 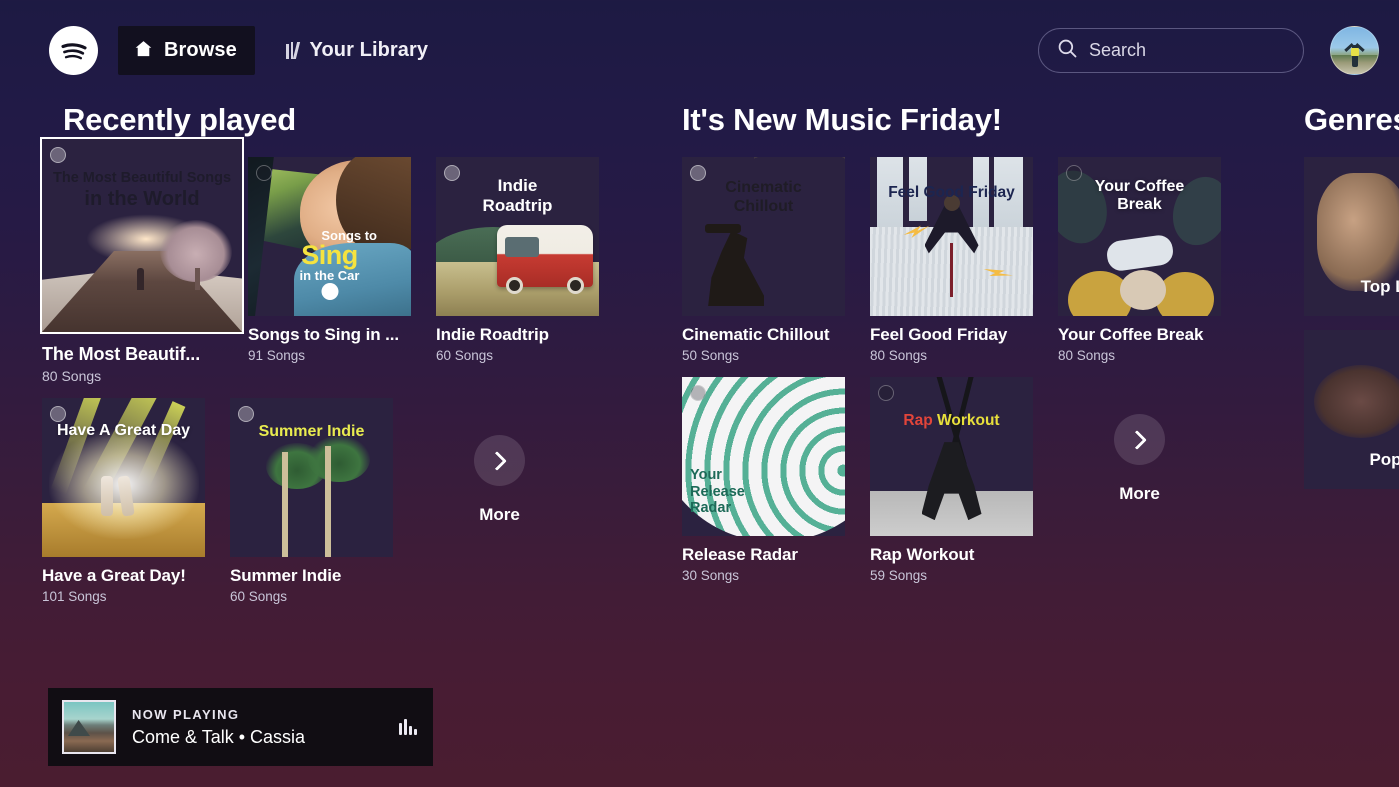 I want to click on more-button-recently-played: More, so click(x=499, y=461).